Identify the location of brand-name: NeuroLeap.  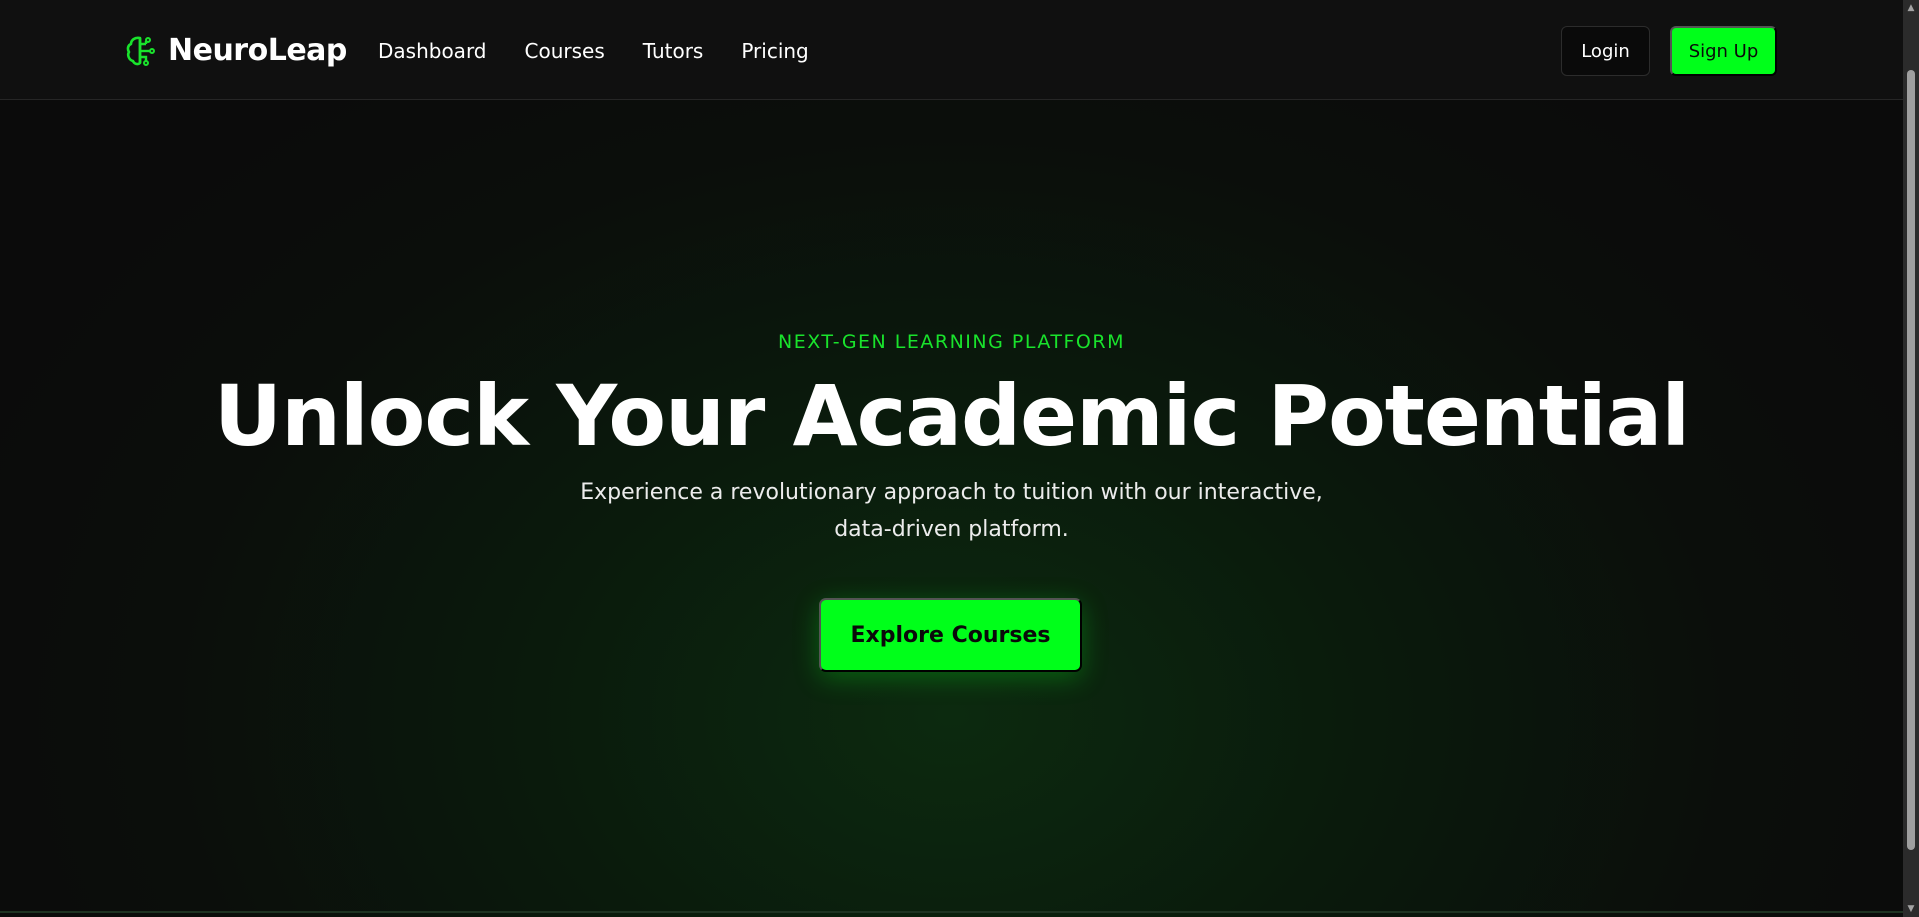
(257, 50).